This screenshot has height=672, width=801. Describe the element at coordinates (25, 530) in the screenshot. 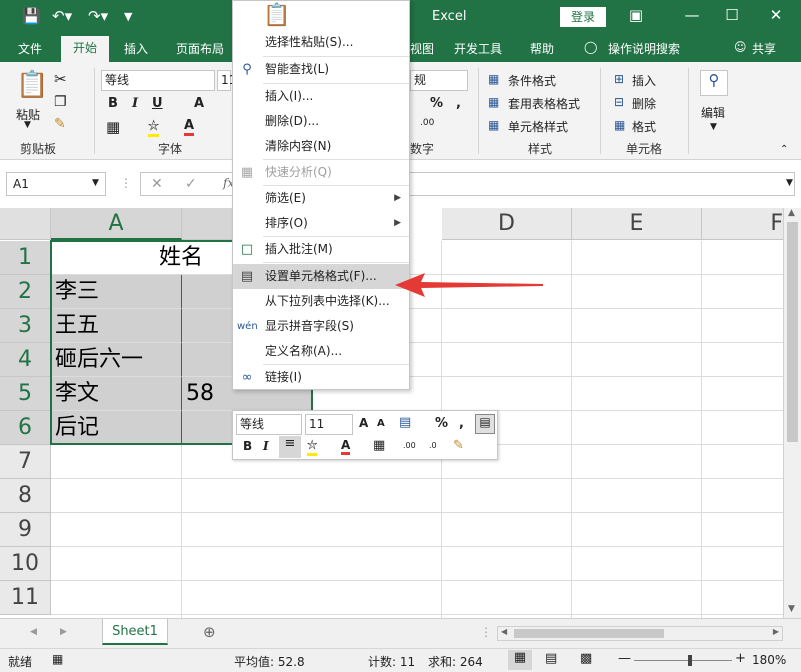

I see `row-header: 9` at that location.